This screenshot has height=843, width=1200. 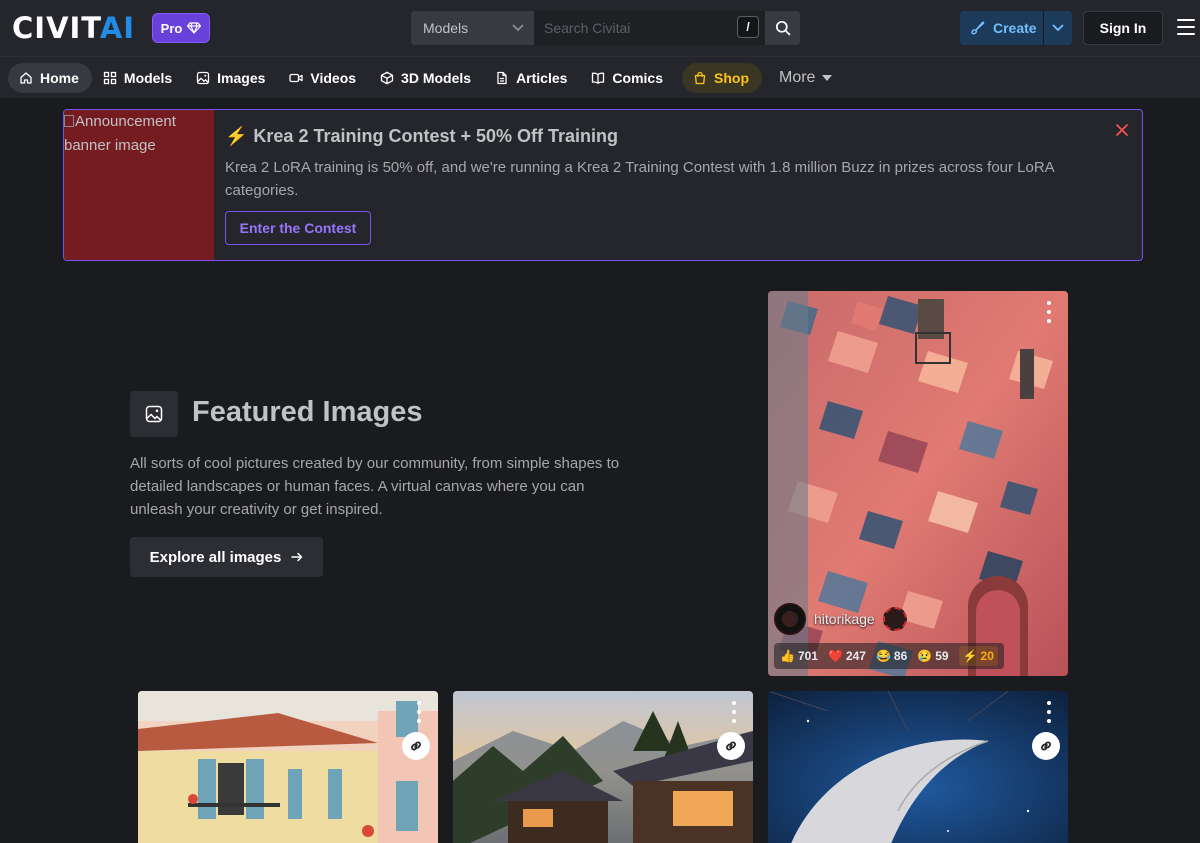 I want to click on nav-item-more: More, so click(x=806, y=78).